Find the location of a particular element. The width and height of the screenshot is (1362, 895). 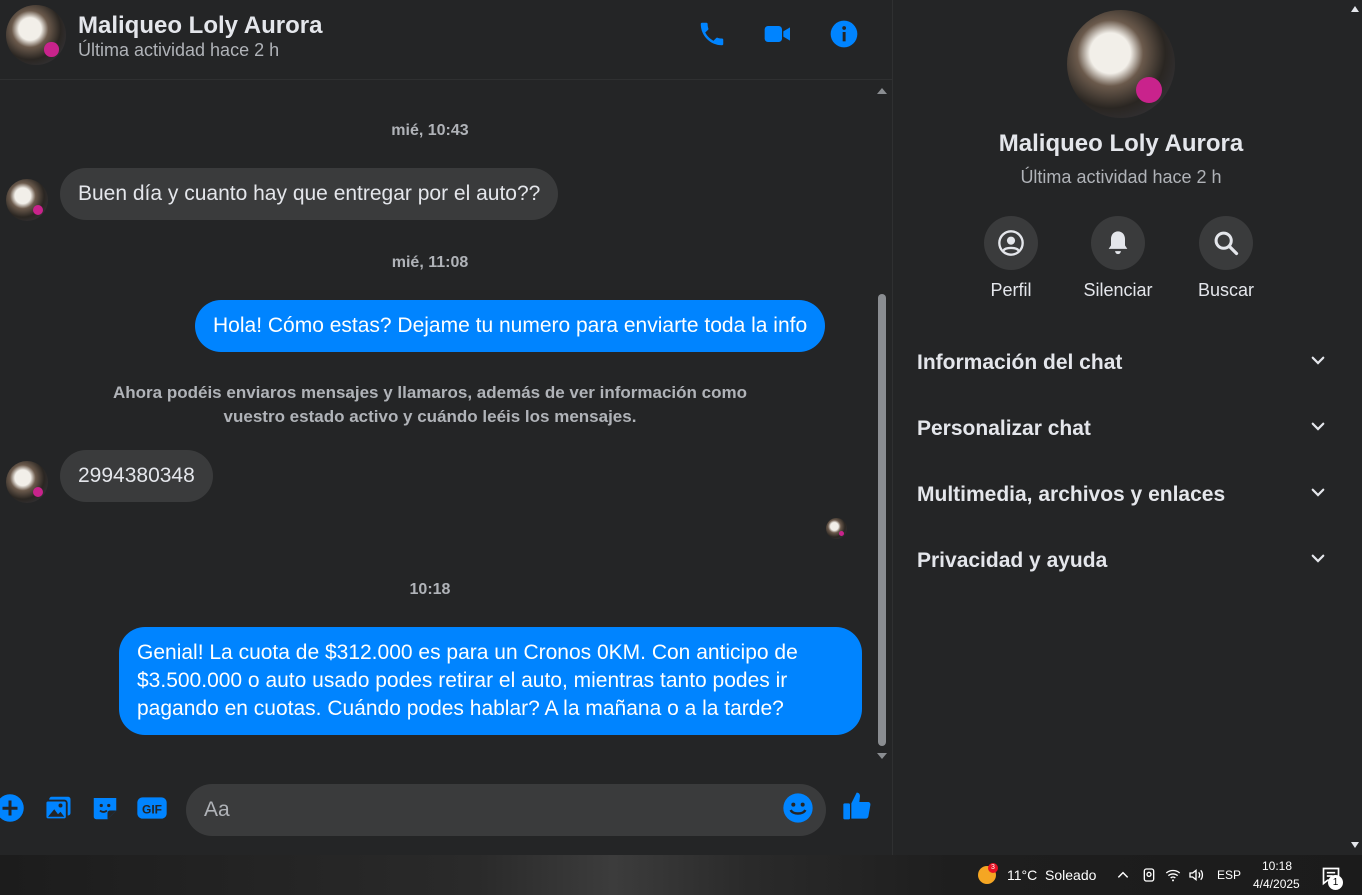

profile-label: Perfil is located at coordinates (1011, 290).